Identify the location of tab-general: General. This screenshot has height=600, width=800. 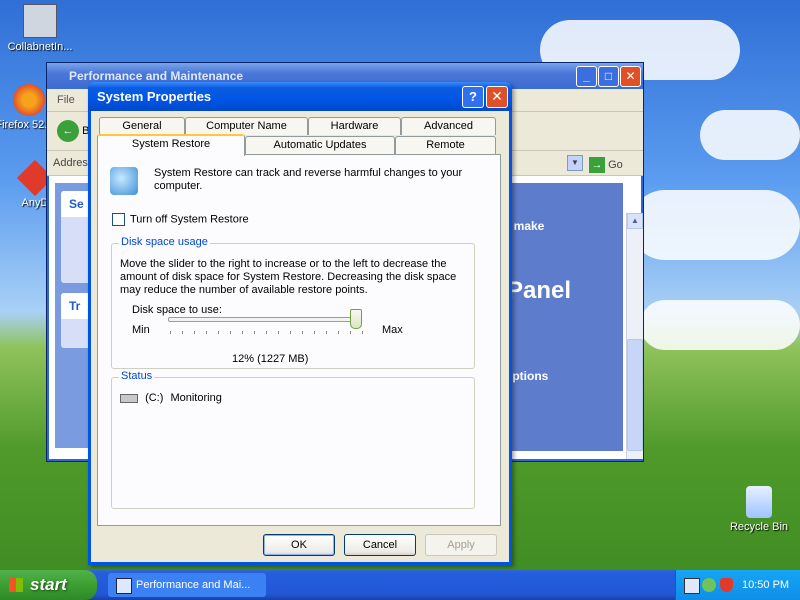
(142, 126).